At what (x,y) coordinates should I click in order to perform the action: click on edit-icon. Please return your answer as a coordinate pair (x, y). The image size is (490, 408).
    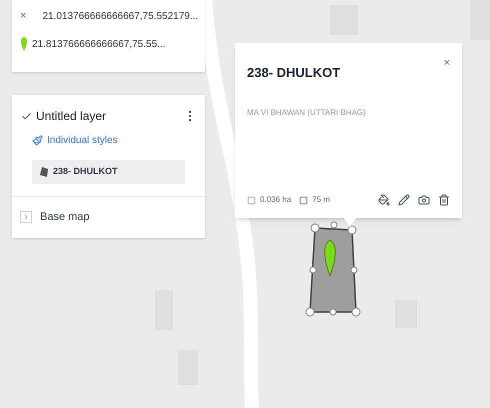
    Looking at the image, I should click on (404, 200).